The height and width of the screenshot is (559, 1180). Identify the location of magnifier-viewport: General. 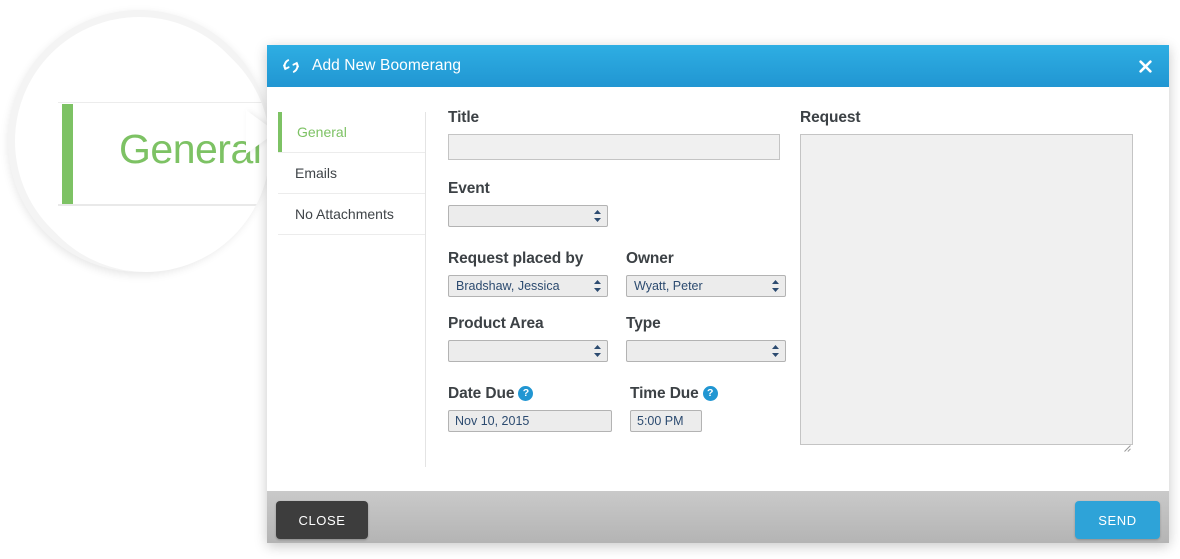
(146, 148).